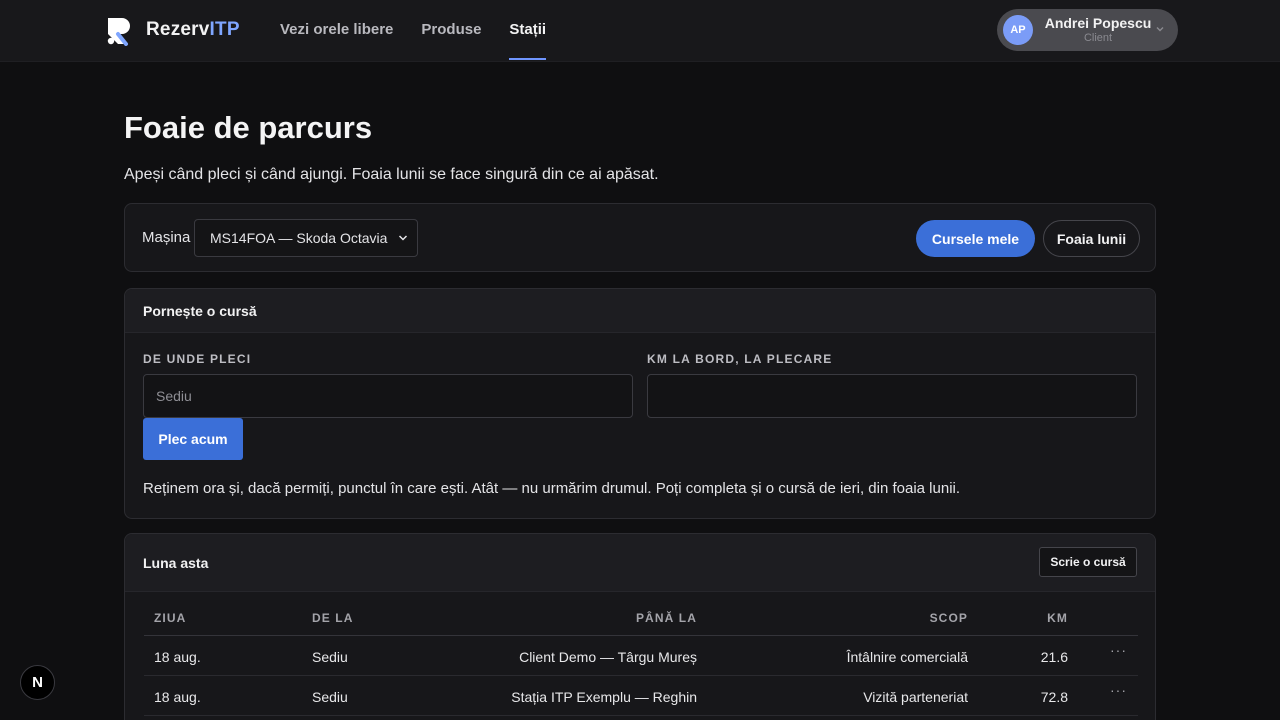 This screenshot has width=1280, height=720. Describe the element at coordinates (166, 237) in the screenshot. I see `car-label: Mașina` at that location.